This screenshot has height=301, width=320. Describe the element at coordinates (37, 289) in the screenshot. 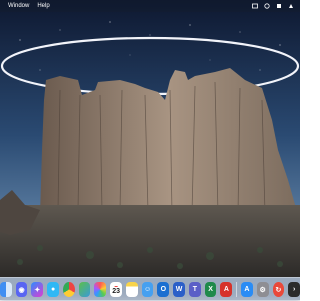

I see `messenger-icon: ✦` at that location.